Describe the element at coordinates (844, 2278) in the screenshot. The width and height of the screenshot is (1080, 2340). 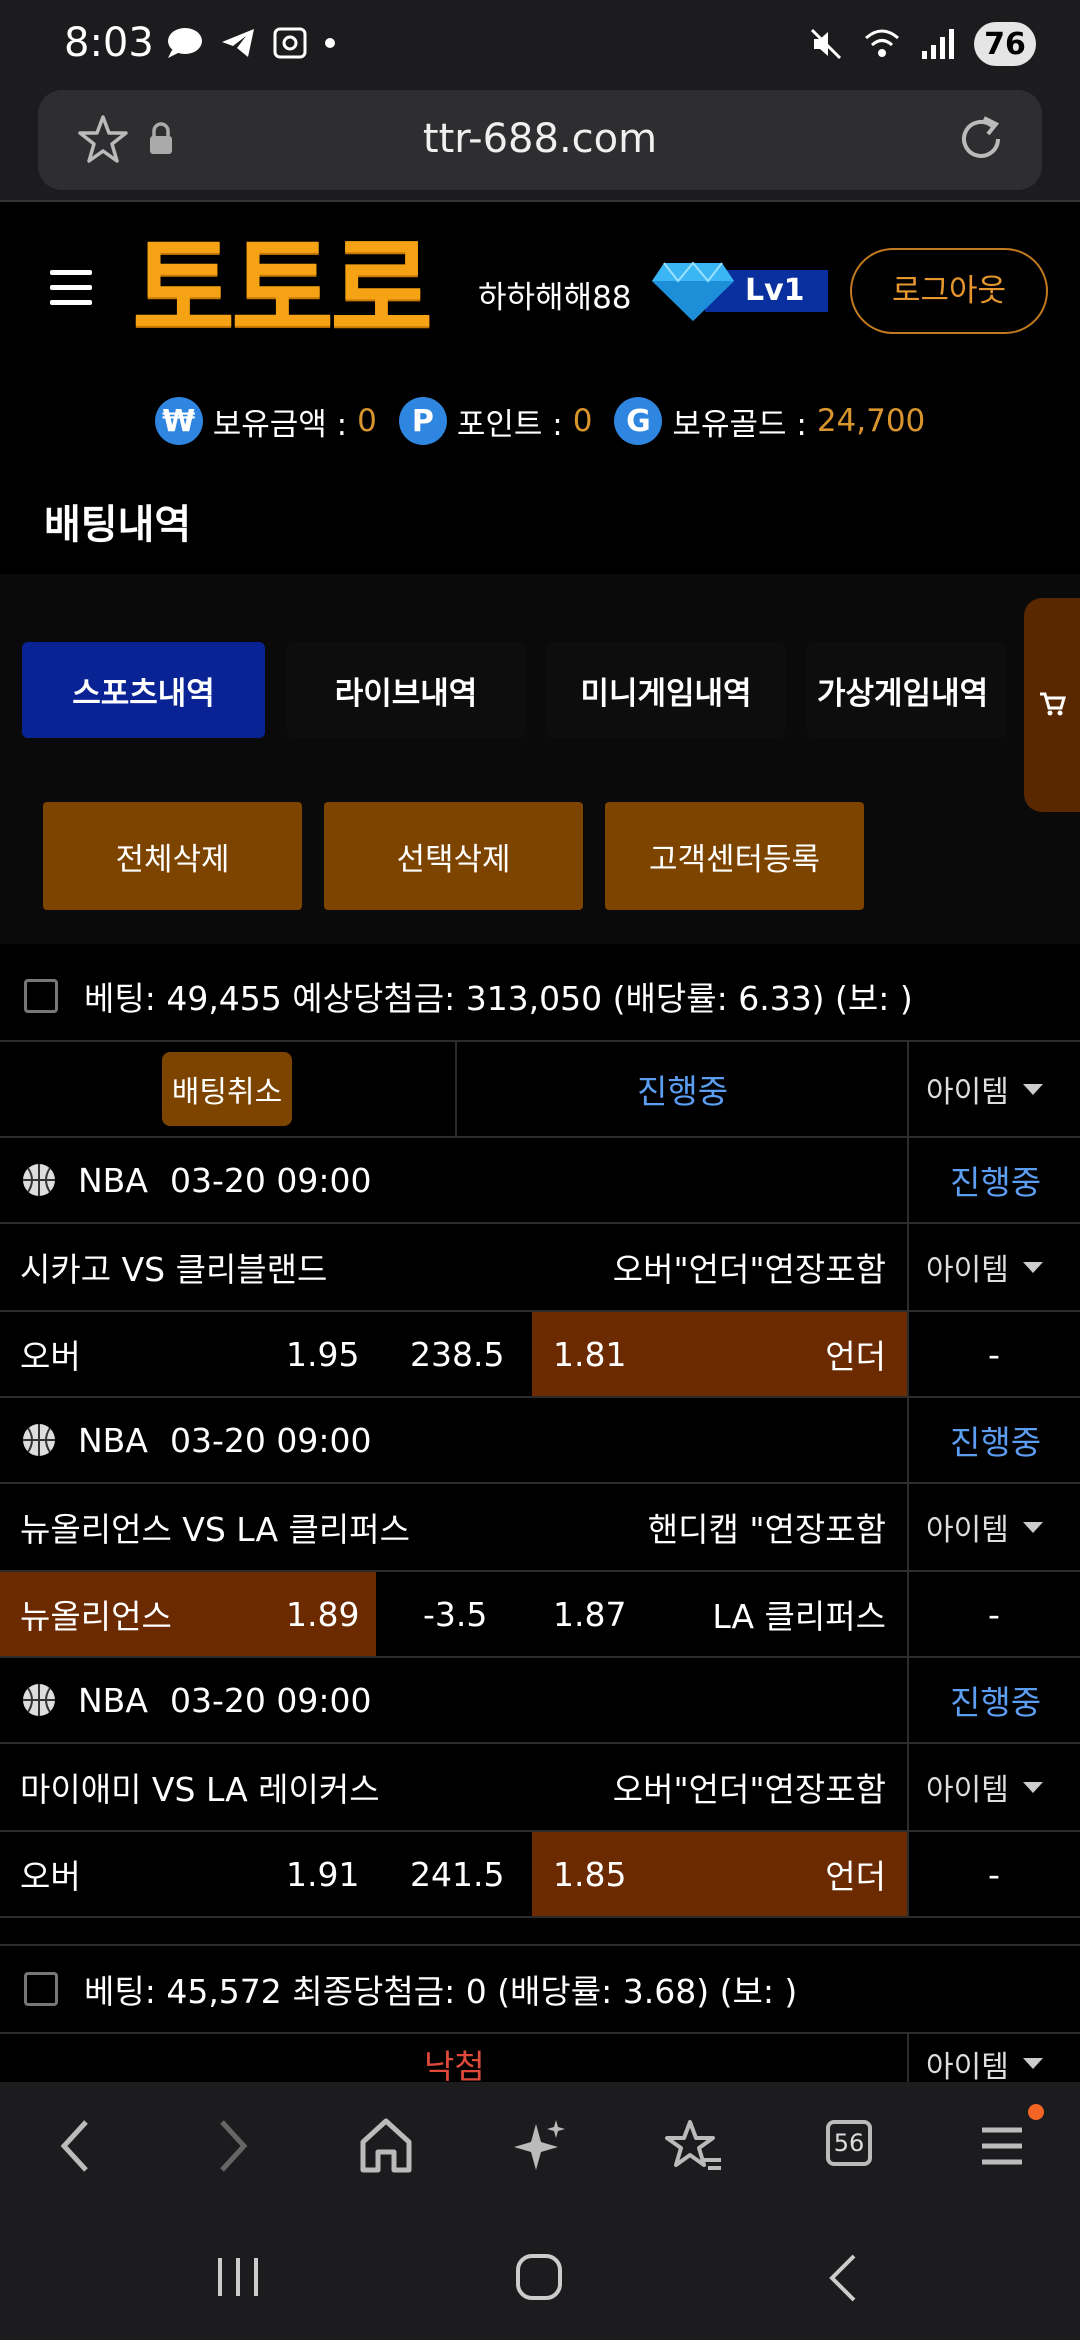
I see `system-back-icon` at that location.